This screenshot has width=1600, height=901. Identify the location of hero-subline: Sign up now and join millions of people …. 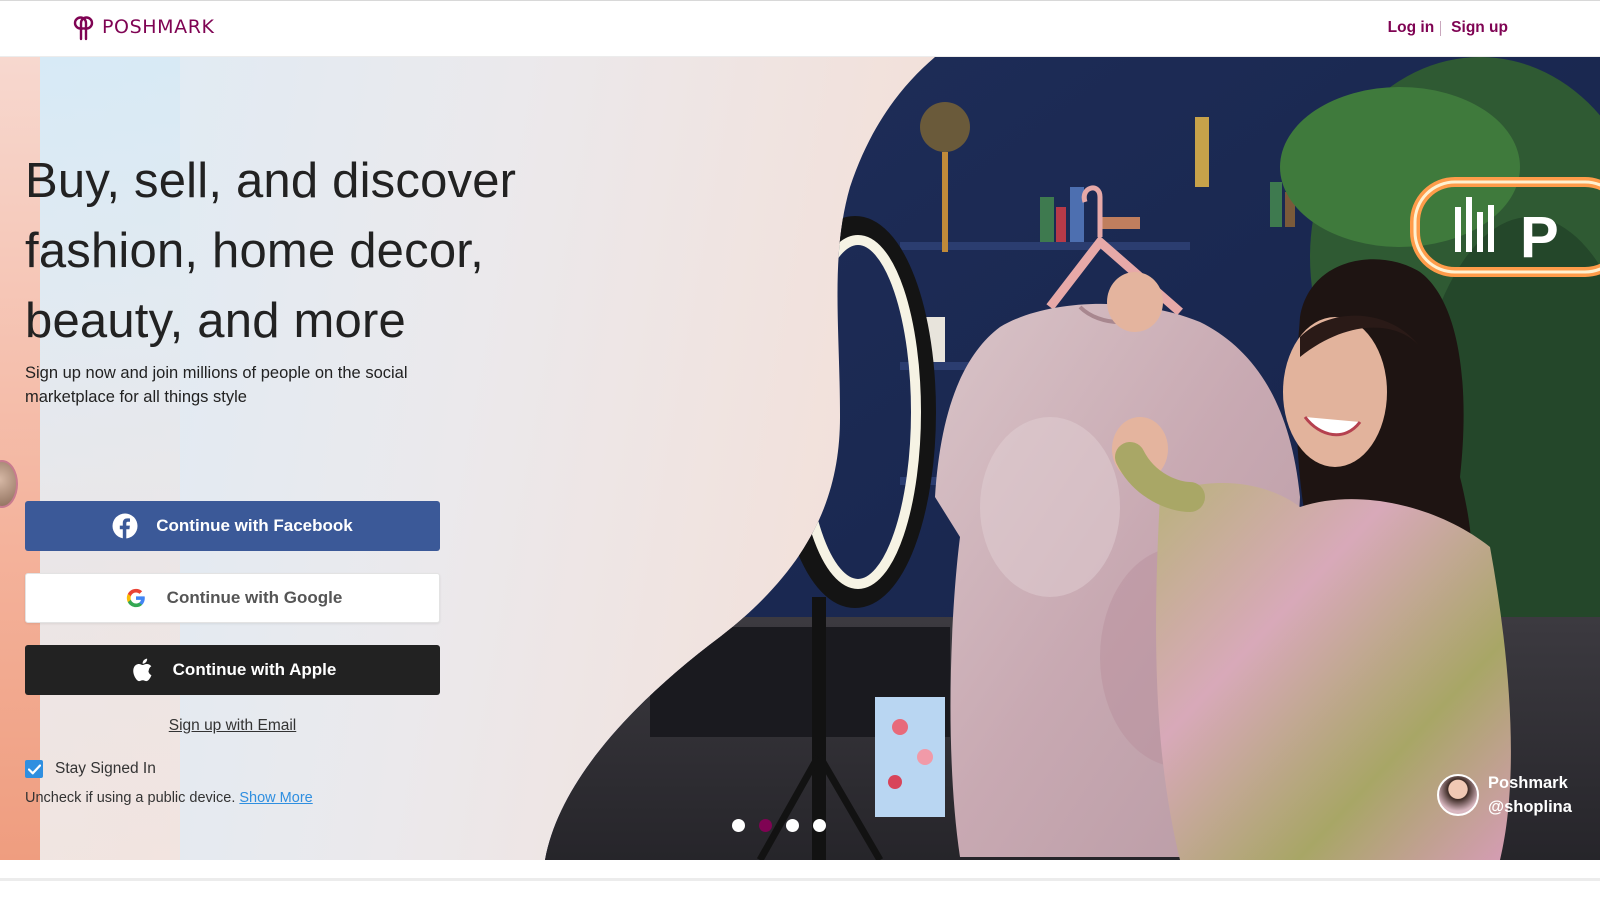
(216, 385).